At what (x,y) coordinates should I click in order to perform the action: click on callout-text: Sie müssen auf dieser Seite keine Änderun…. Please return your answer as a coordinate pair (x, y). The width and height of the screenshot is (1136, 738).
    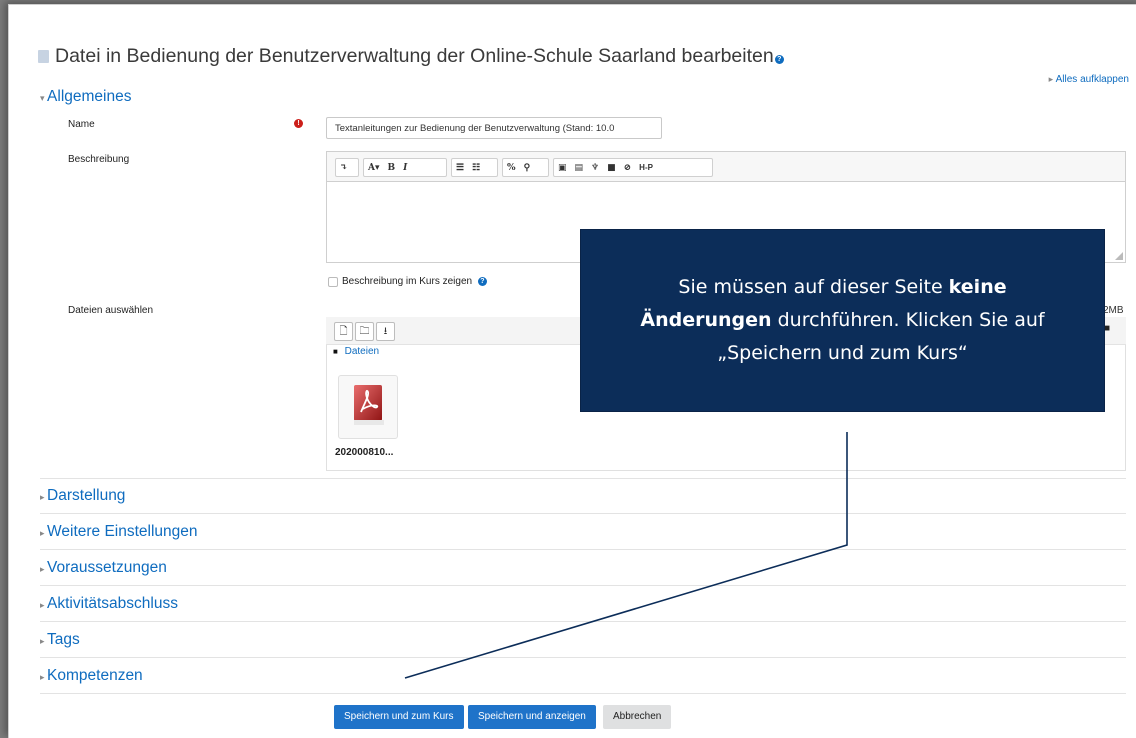
    Looking at the image, I should click on (842, 320).